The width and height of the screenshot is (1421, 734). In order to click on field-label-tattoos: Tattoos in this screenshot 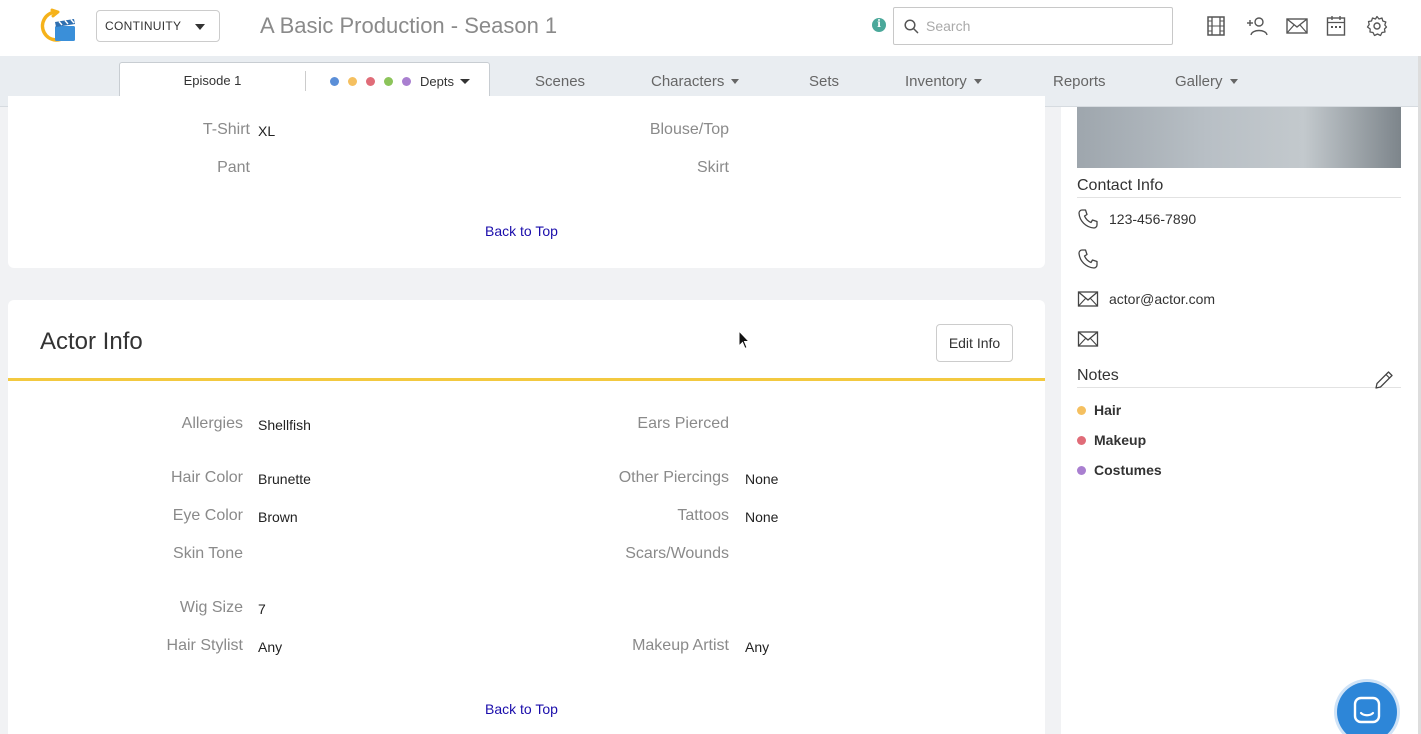, I will do `click(703, 515)`.